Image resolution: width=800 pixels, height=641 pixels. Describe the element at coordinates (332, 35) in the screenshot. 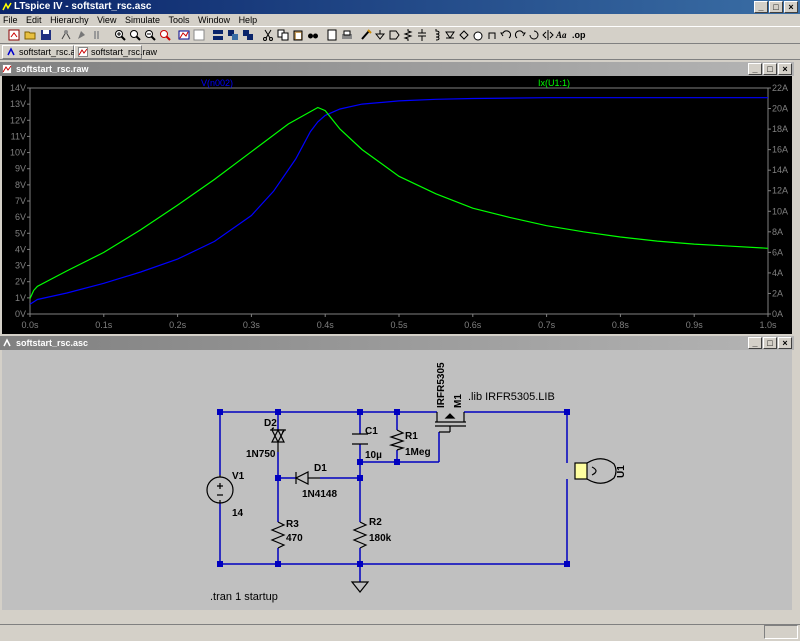

I see `print-preview-icon` at that location.